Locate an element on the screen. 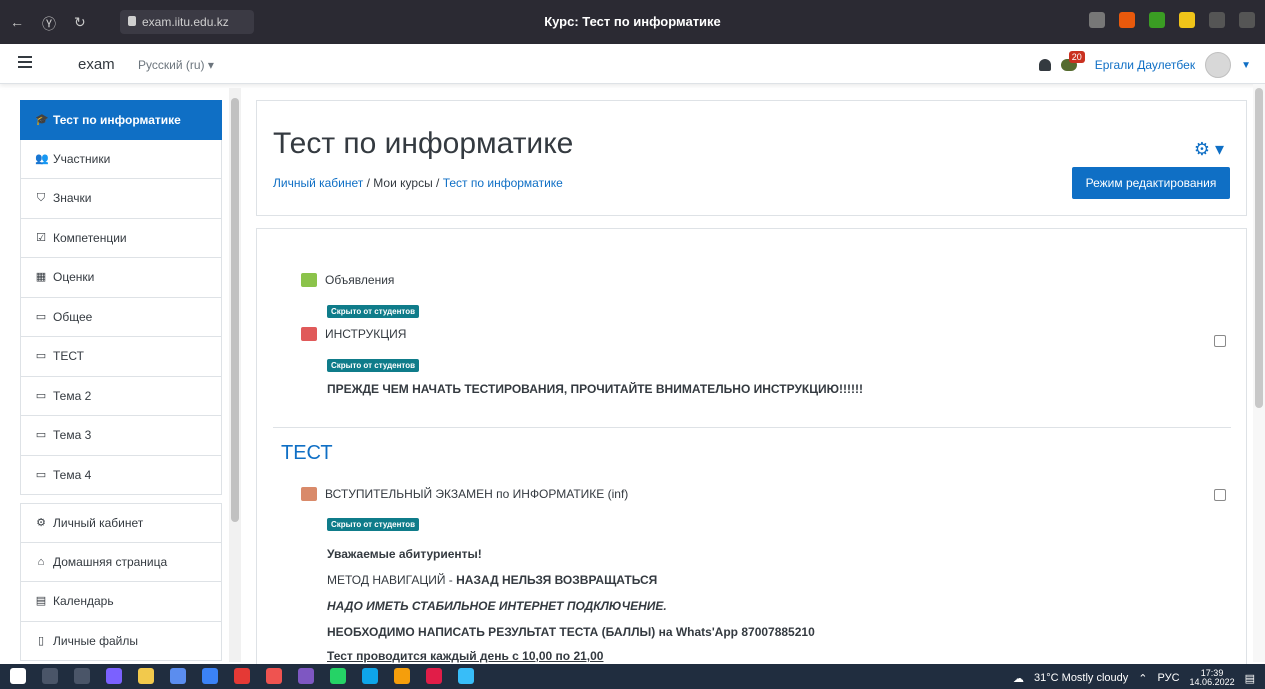 This screenshot has height=689, width=1265. gear-icon: ⚙ ▾ is located at coordinates (1209, 149).